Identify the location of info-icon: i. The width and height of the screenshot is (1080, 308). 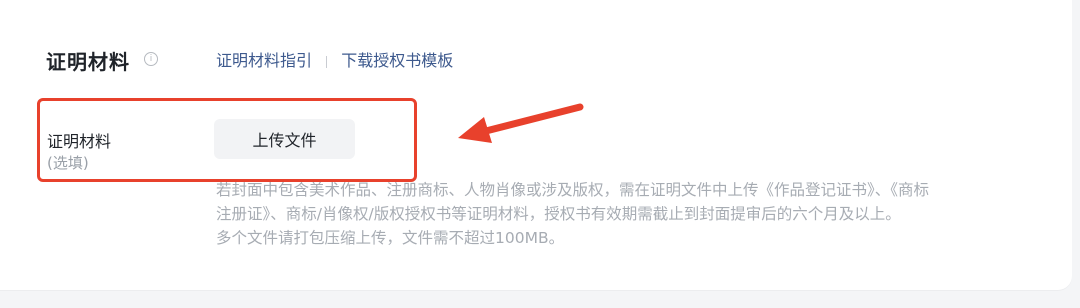
(151, 59).